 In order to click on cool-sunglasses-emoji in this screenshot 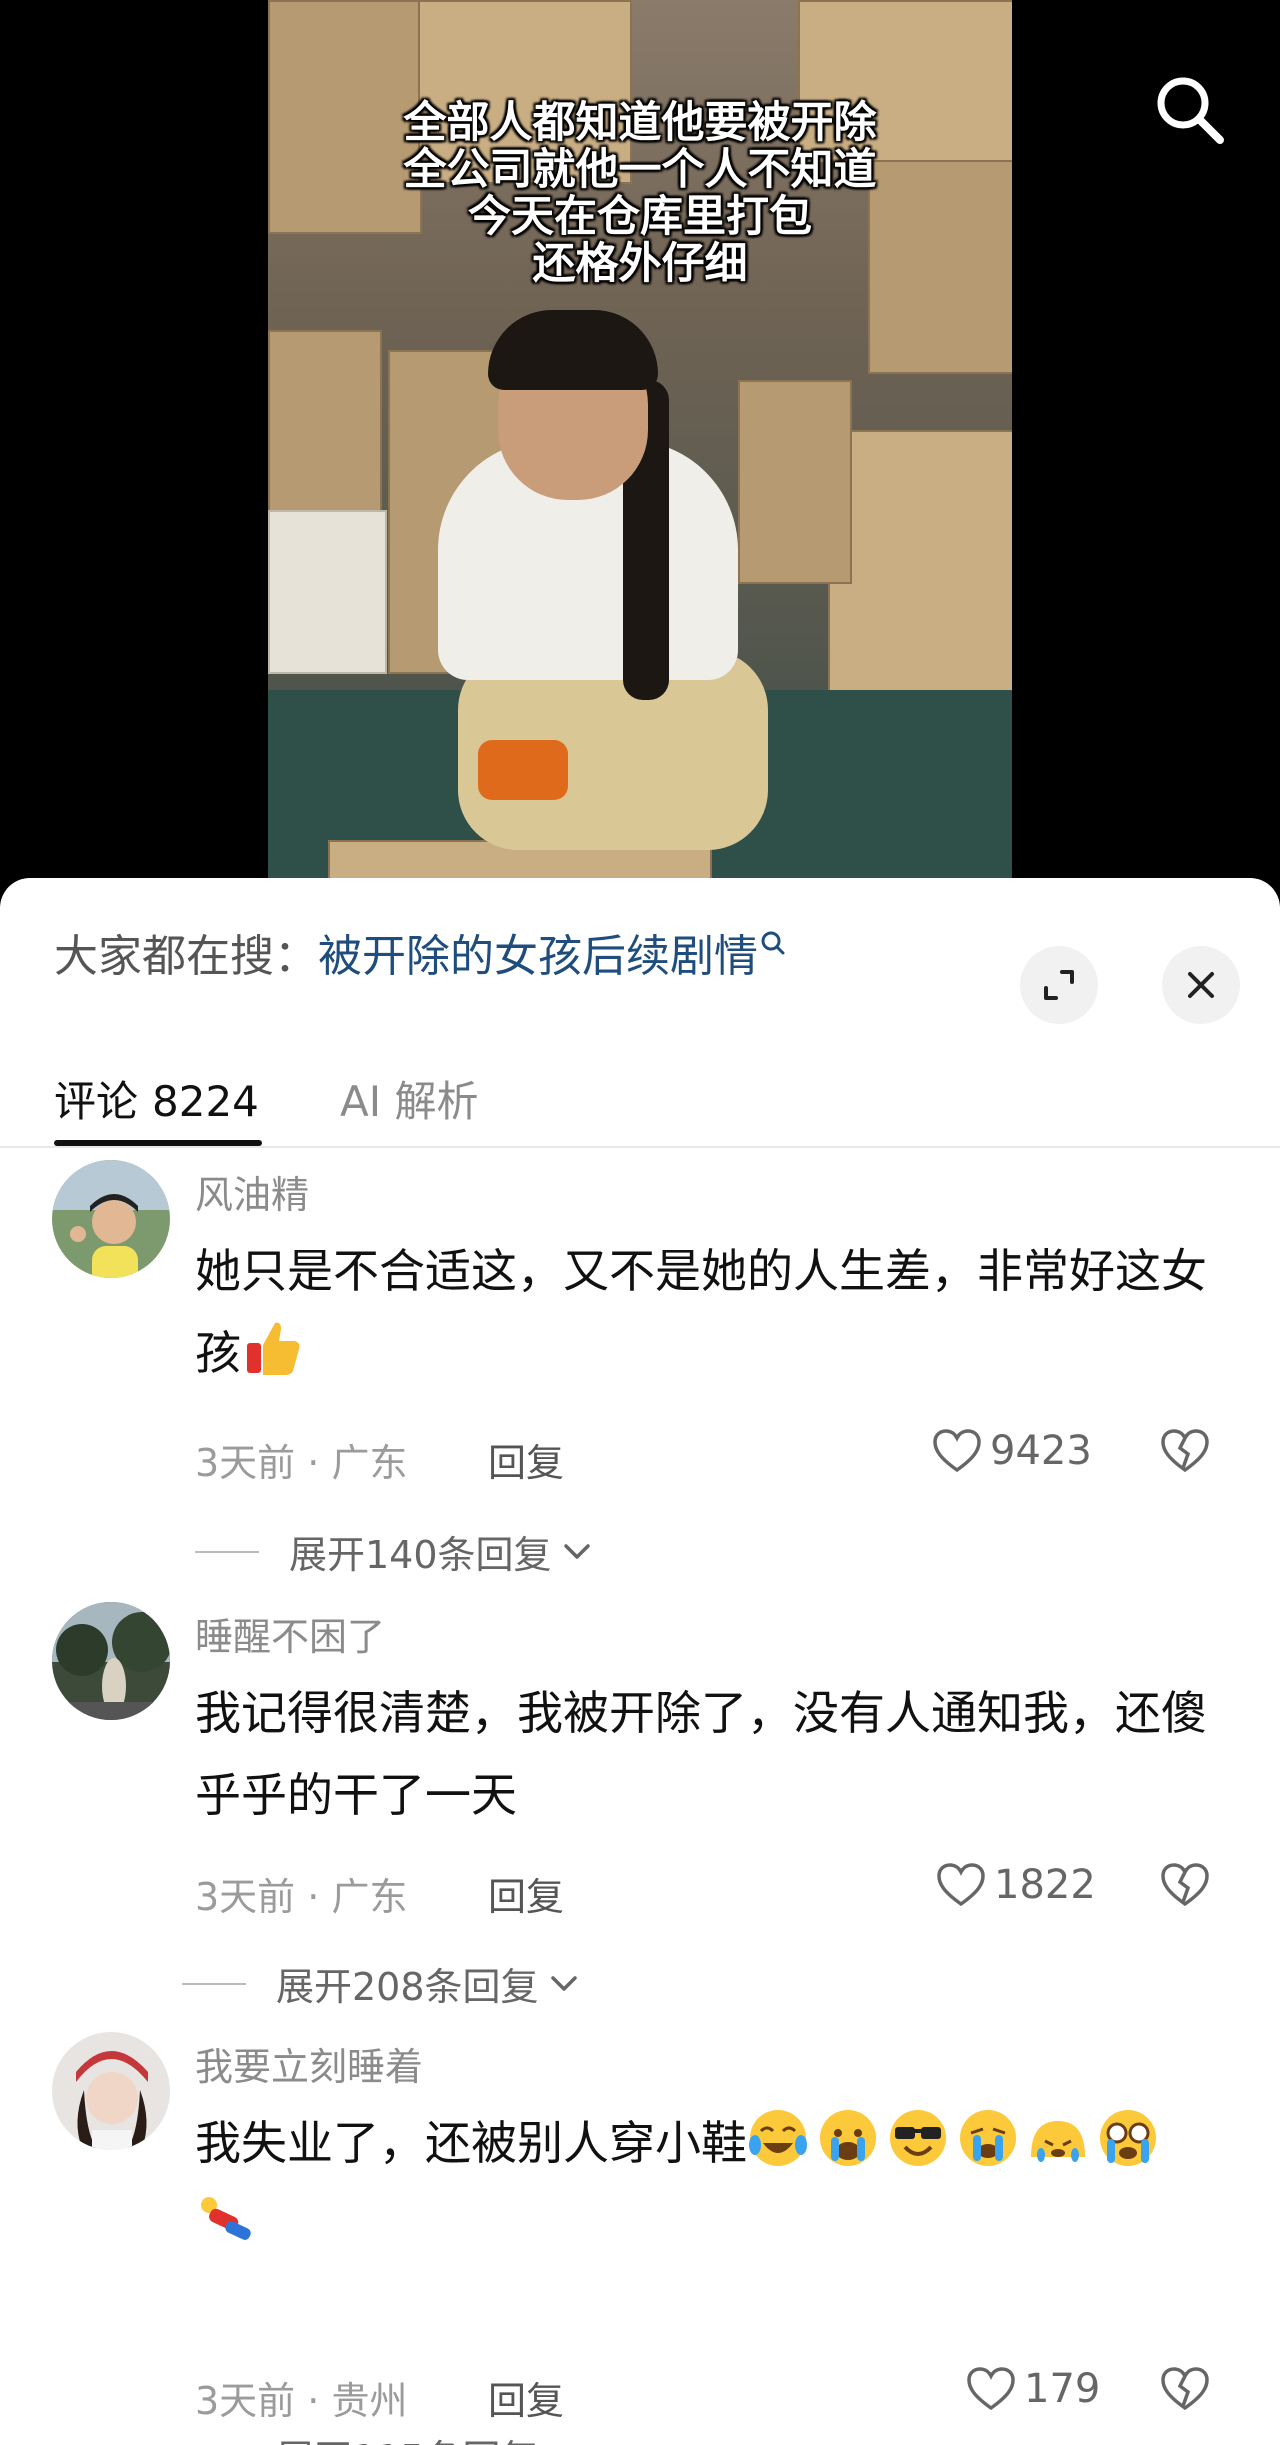, I will do `click(918, 2138)`.